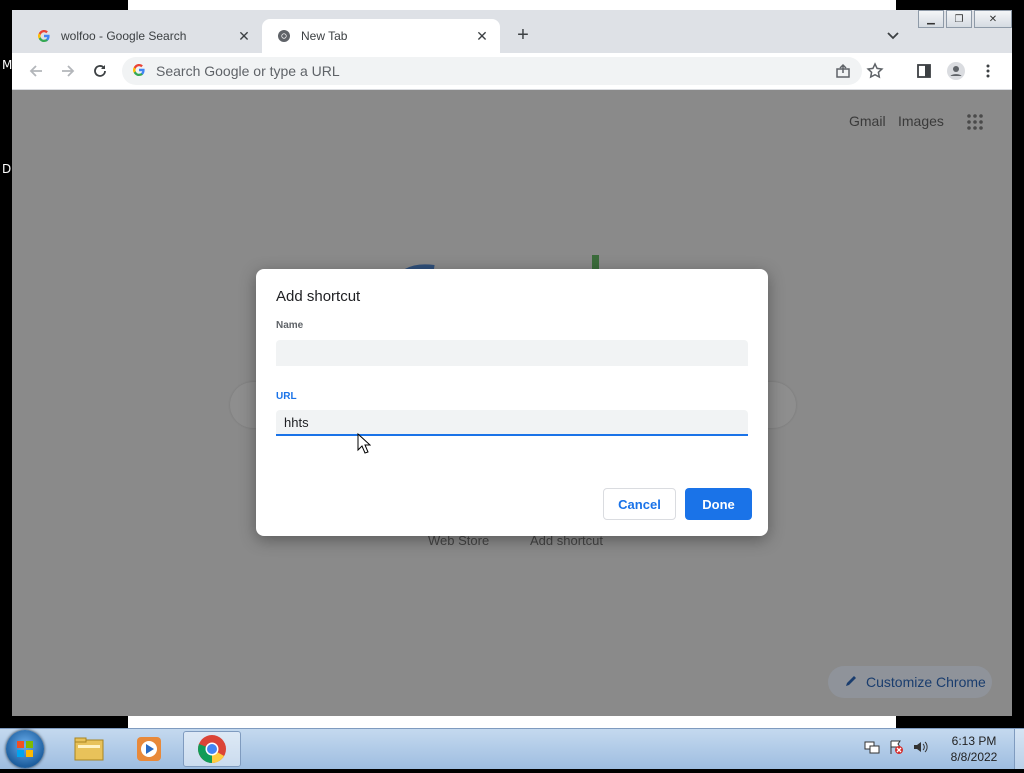 The height and width of the screenshot is (773, 1024). What do you see at coordinates (867, 121) in the screenshot?
I see `gmail-link: Gmail` at bounding box center [867, 121].